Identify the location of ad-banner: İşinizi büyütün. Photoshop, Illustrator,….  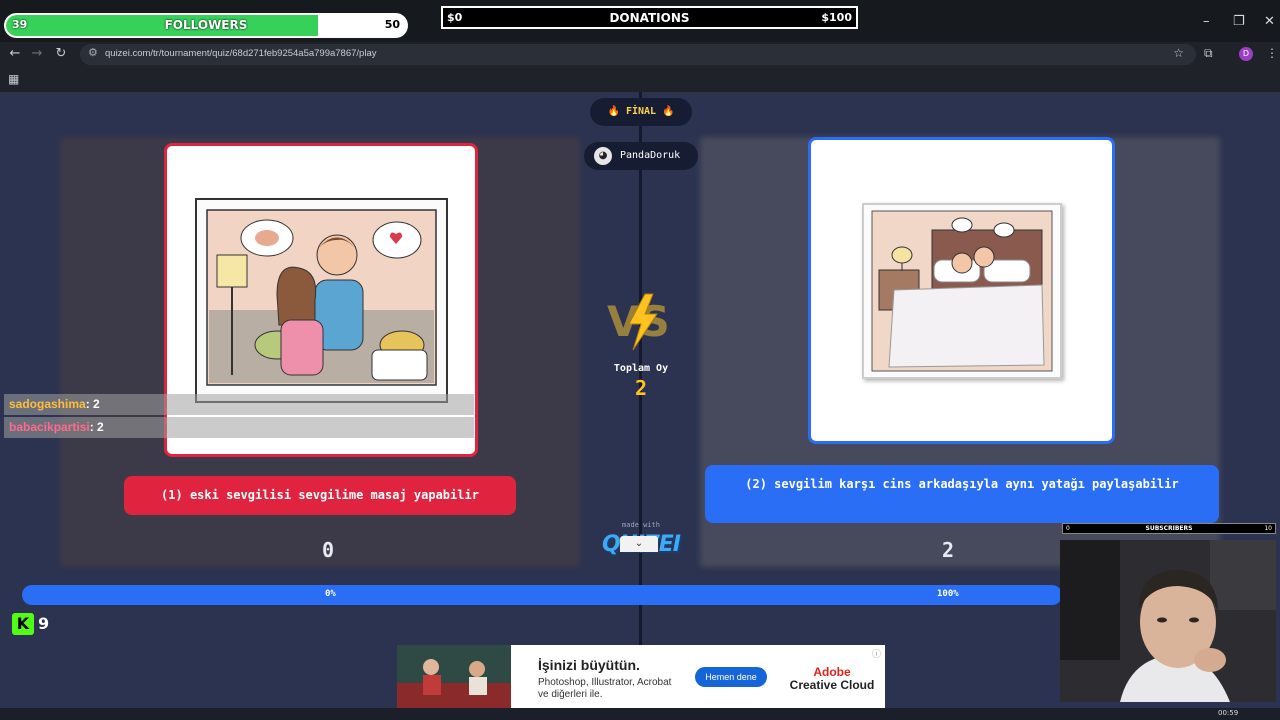
(641, 676).